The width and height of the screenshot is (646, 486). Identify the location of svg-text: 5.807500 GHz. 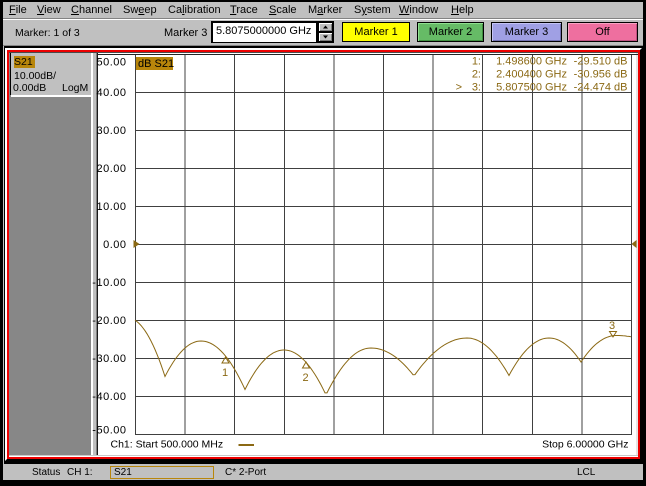
(531, 88).